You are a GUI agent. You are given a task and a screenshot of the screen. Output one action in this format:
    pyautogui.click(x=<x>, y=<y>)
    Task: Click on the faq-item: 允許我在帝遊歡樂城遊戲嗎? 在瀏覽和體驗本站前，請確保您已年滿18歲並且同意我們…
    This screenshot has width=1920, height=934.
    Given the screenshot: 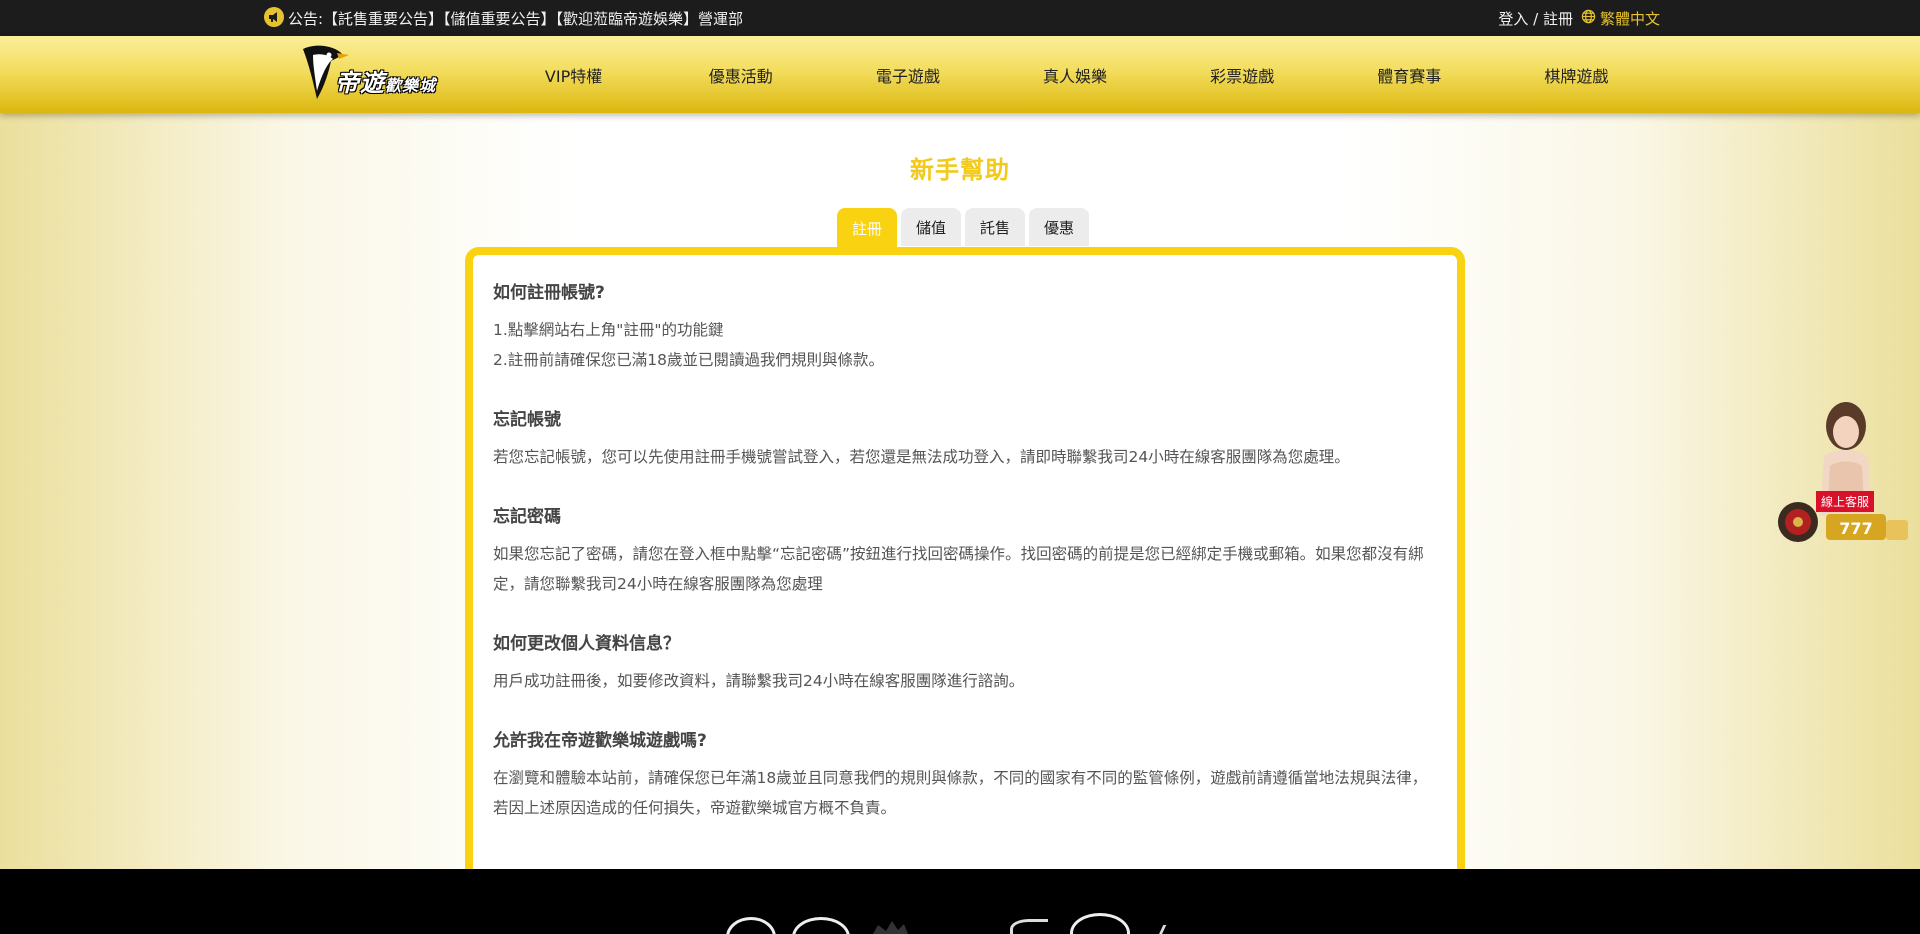 What is the action you would take?
    pyautogui.click(x=965, y=776)
    